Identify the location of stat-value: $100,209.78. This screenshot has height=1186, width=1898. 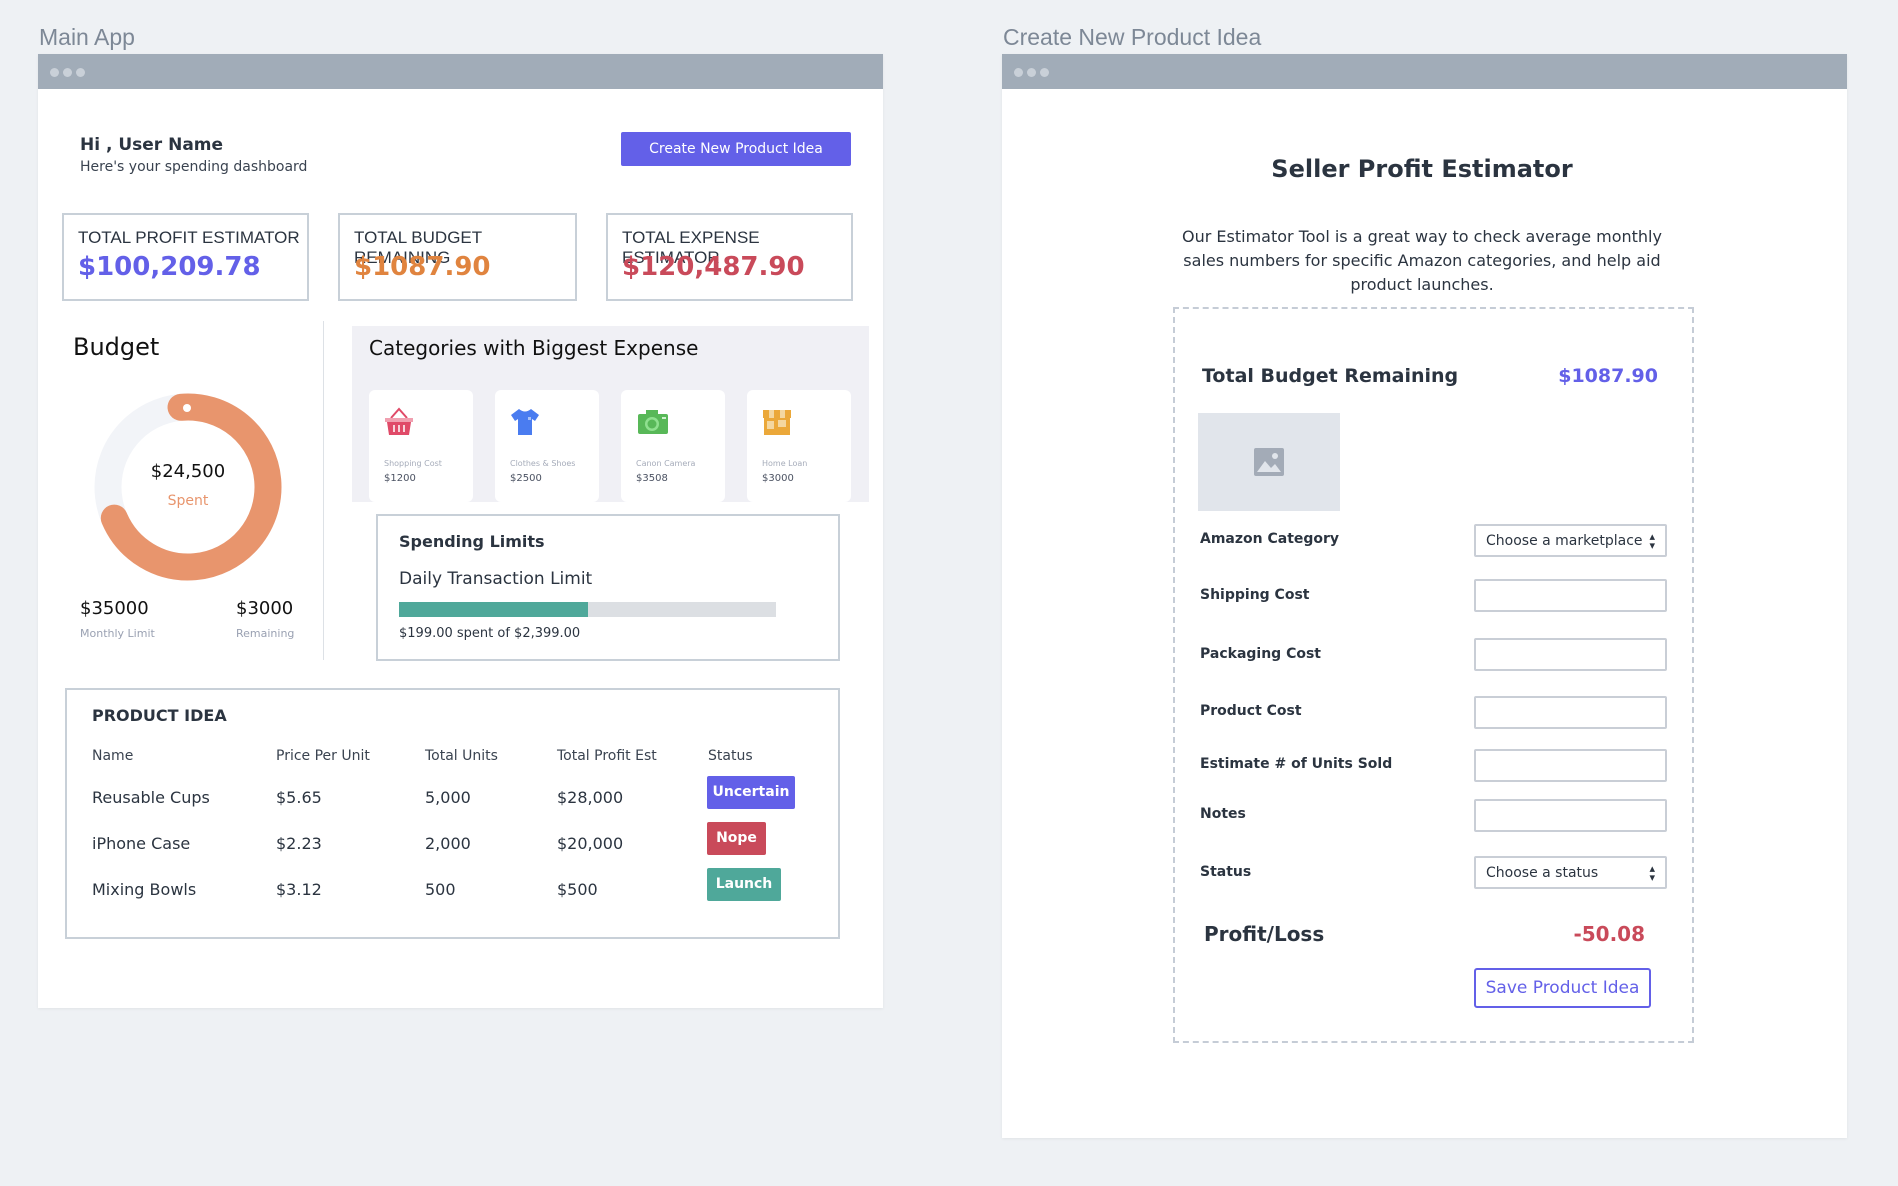
(169, 267).